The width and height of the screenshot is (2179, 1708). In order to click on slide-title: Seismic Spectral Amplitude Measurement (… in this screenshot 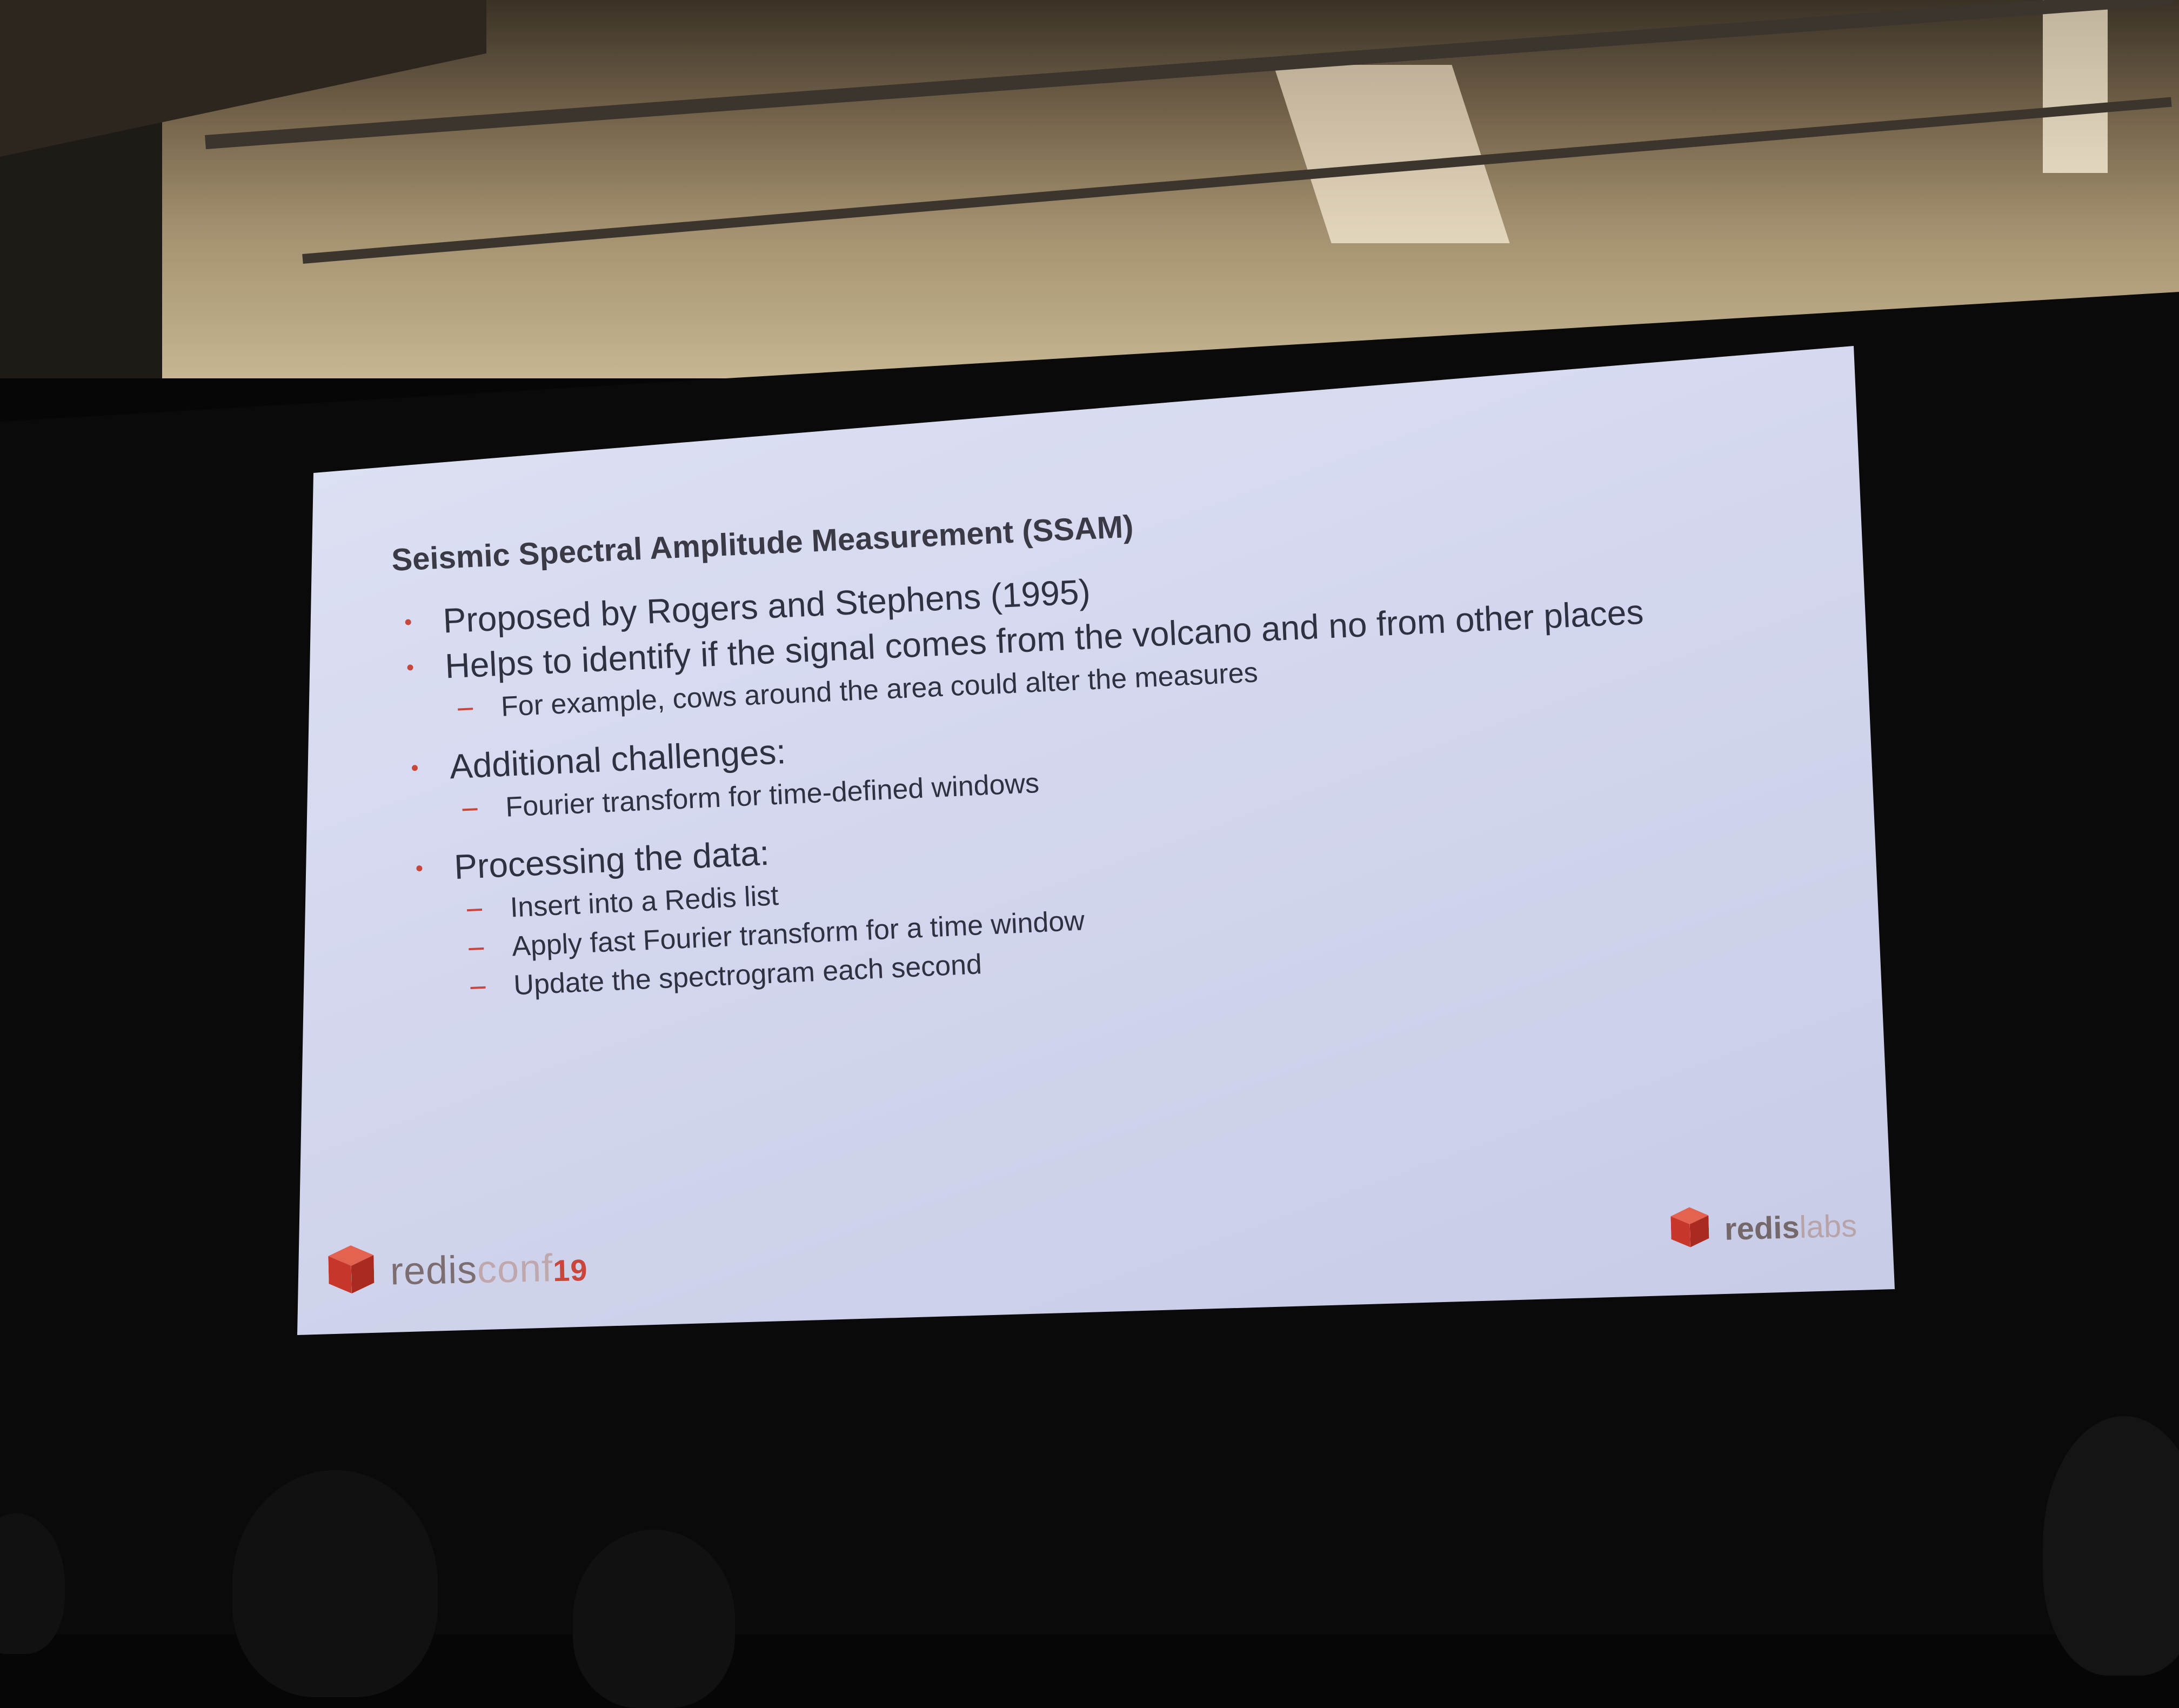, I will do `click(763, 543)`.